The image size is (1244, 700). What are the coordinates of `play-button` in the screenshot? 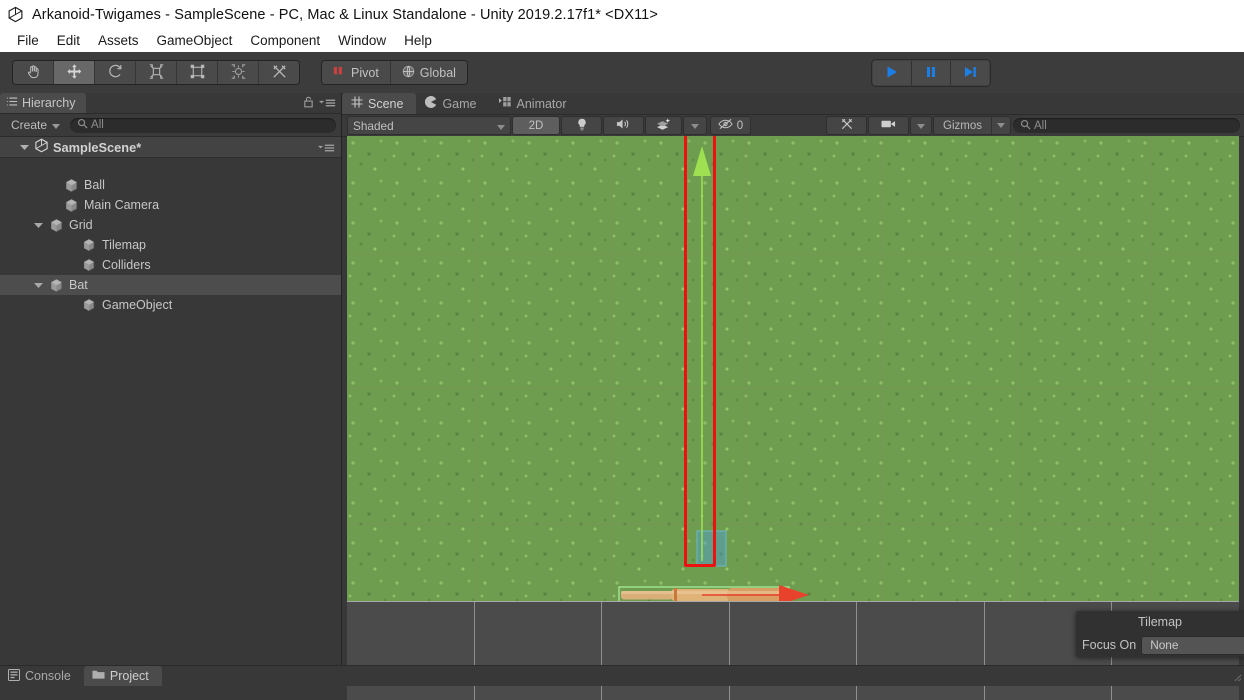 It's located at (892, 73).